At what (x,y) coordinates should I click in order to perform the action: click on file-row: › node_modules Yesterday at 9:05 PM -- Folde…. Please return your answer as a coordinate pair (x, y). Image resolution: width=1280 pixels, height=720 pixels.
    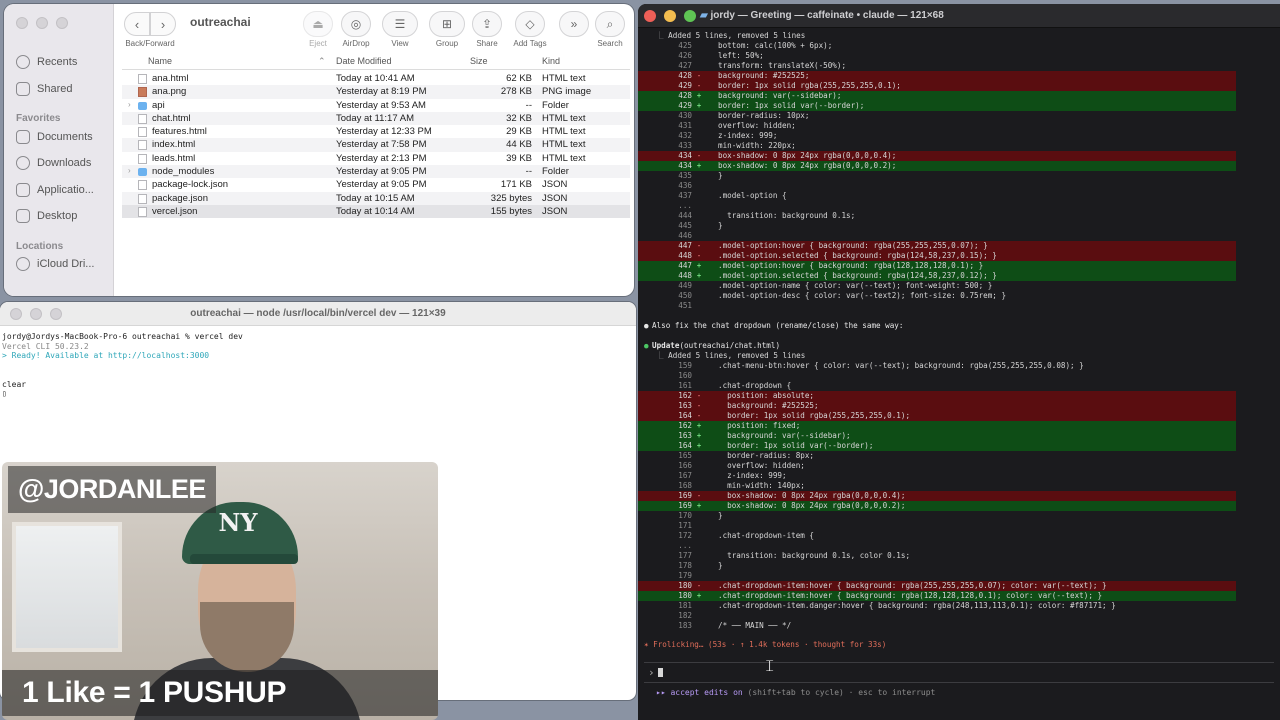
    Looking at the image, I should click on (376, 172).